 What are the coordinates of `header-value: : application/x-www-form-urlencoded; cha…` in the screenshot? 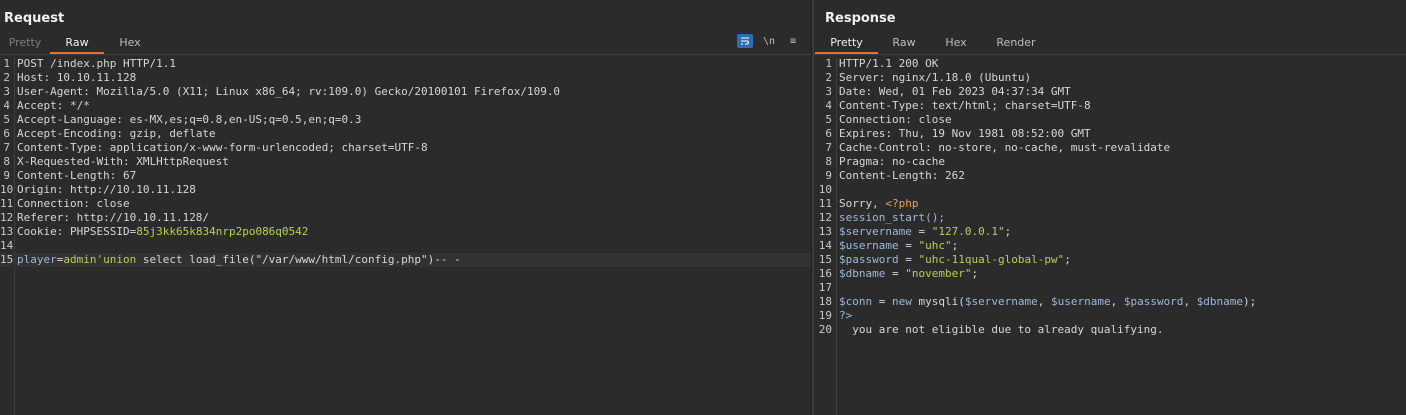 It's located at (262, 147).